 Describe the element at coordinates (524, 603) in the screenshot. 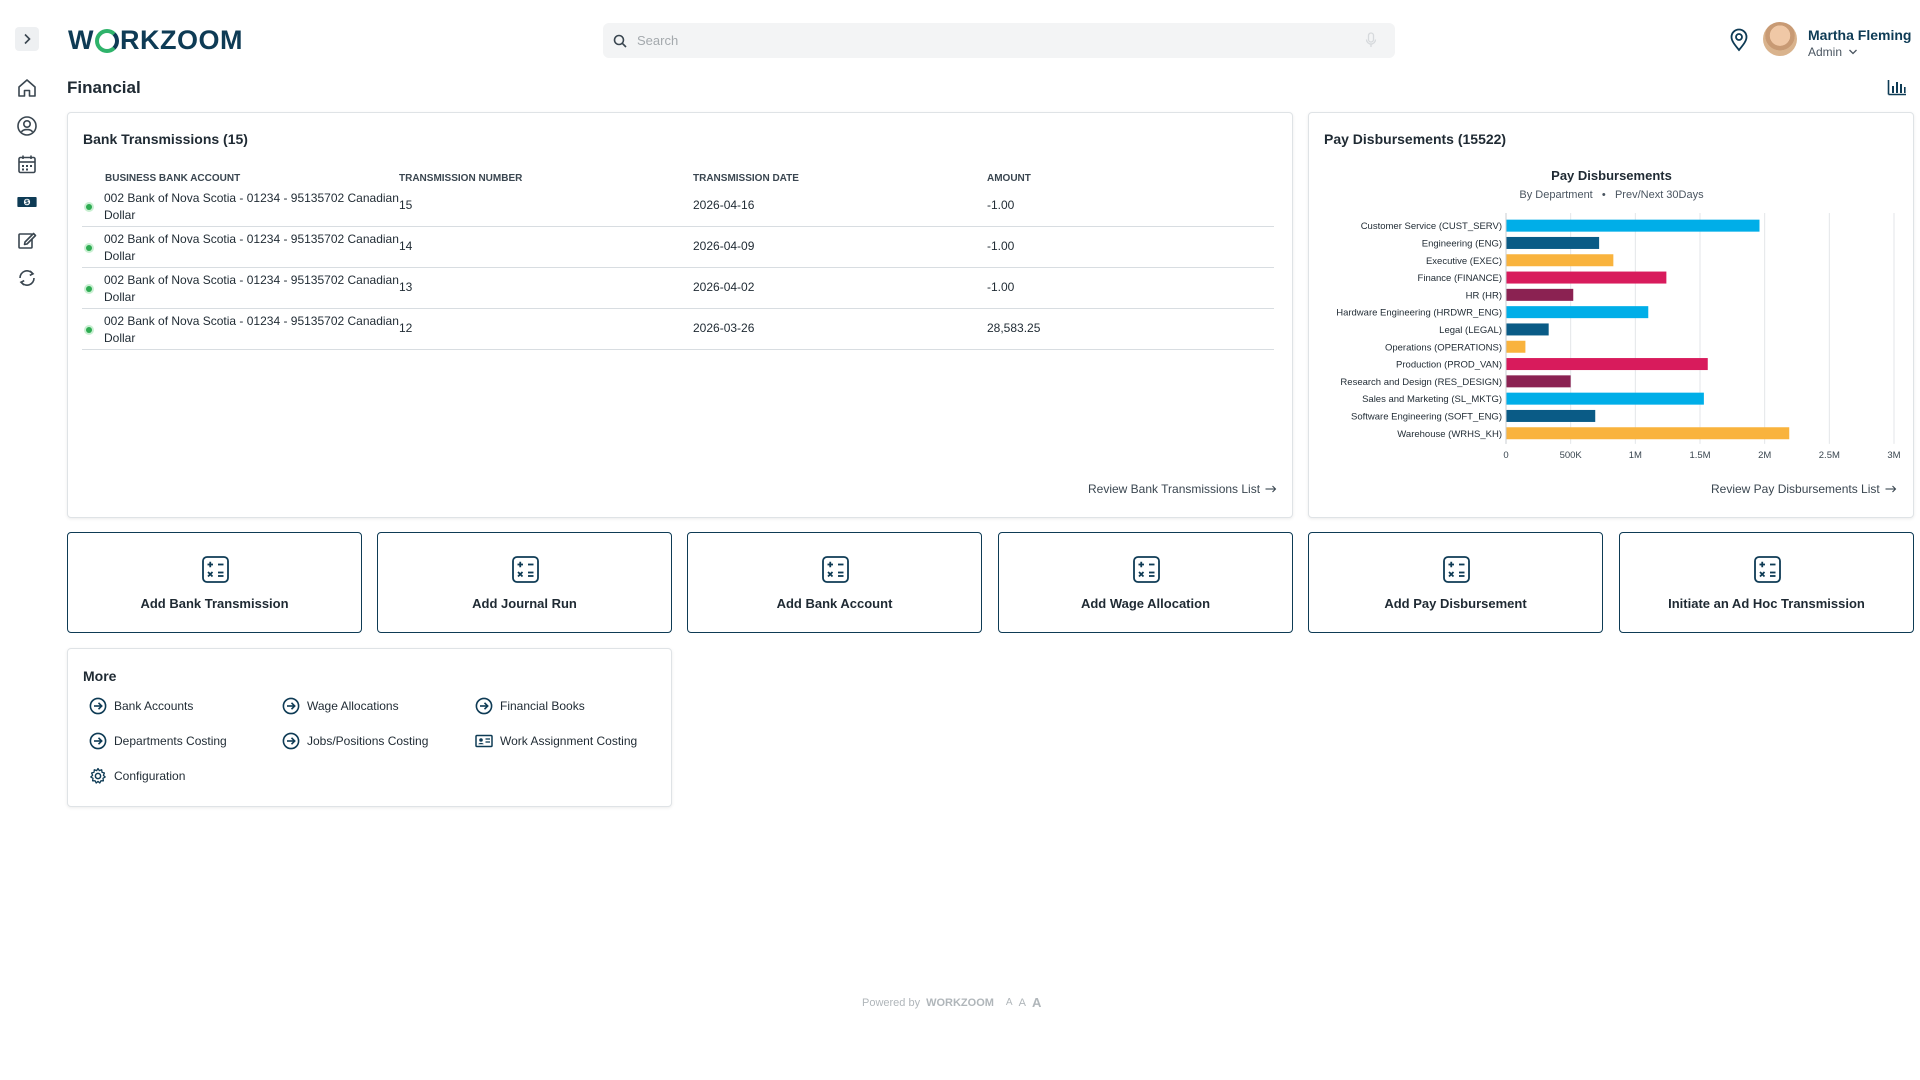

I see `tile-label: Add Journal Run` at that location.